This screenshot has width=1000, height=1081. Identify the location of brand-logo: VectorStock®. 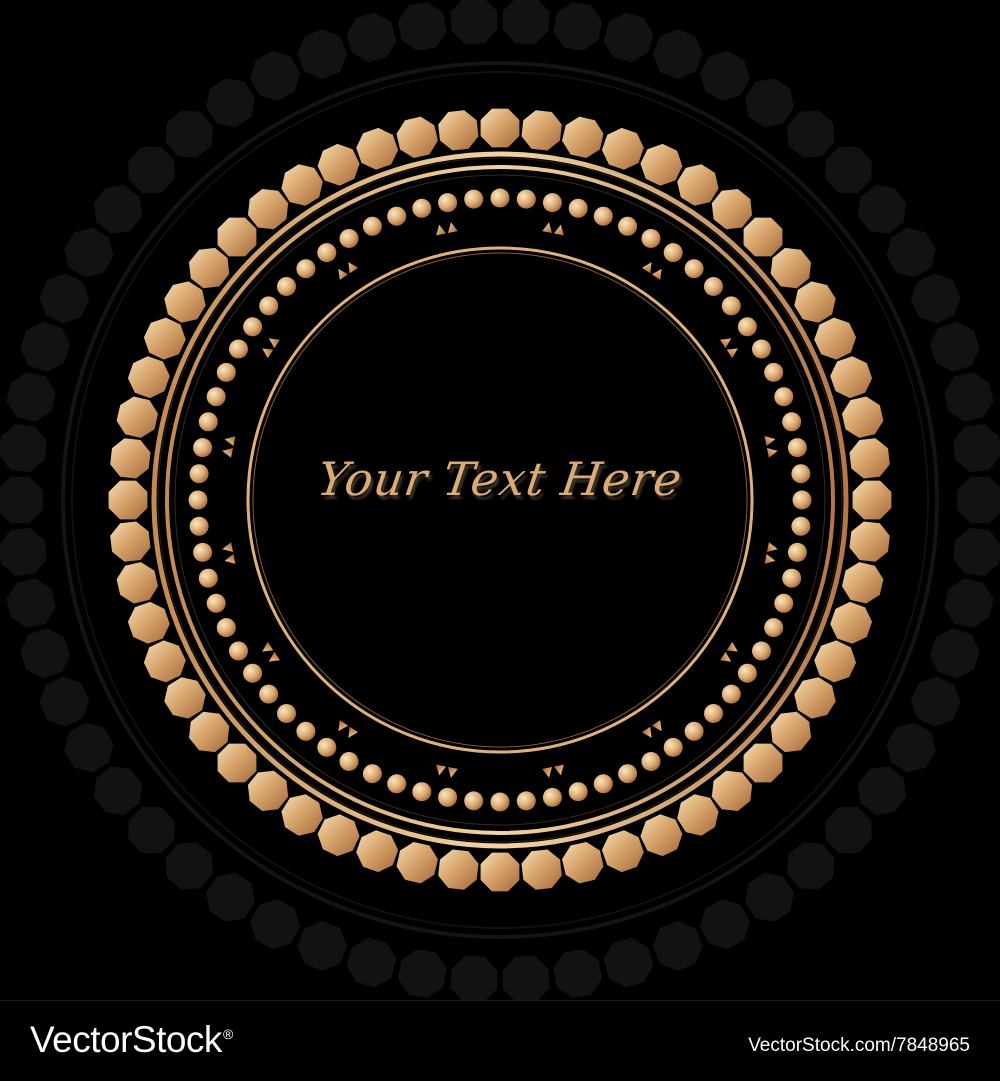
(131, 1040).